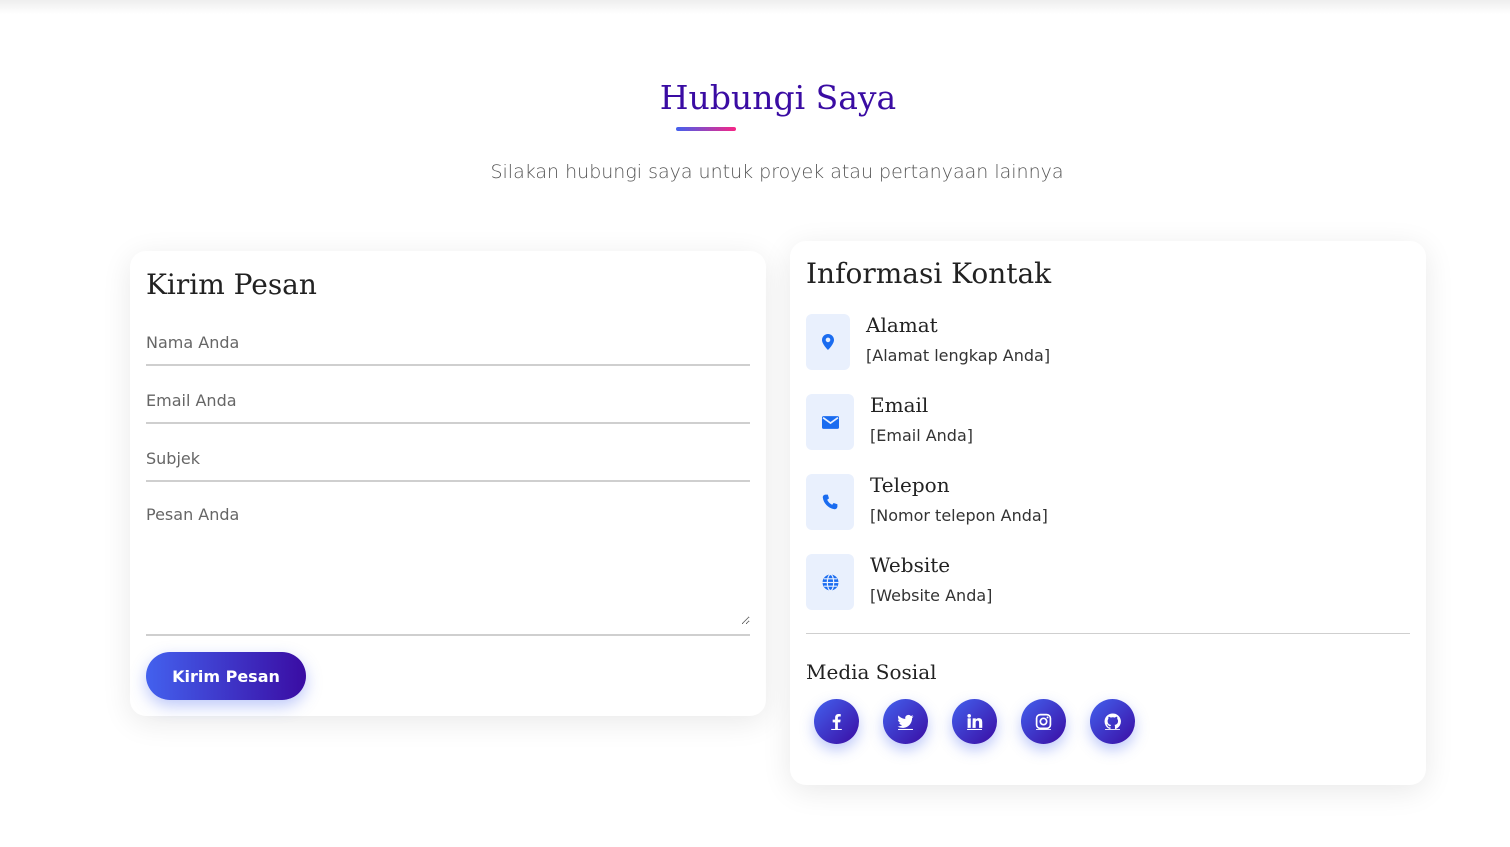  I want to click on title-underline, so click(706, 129).